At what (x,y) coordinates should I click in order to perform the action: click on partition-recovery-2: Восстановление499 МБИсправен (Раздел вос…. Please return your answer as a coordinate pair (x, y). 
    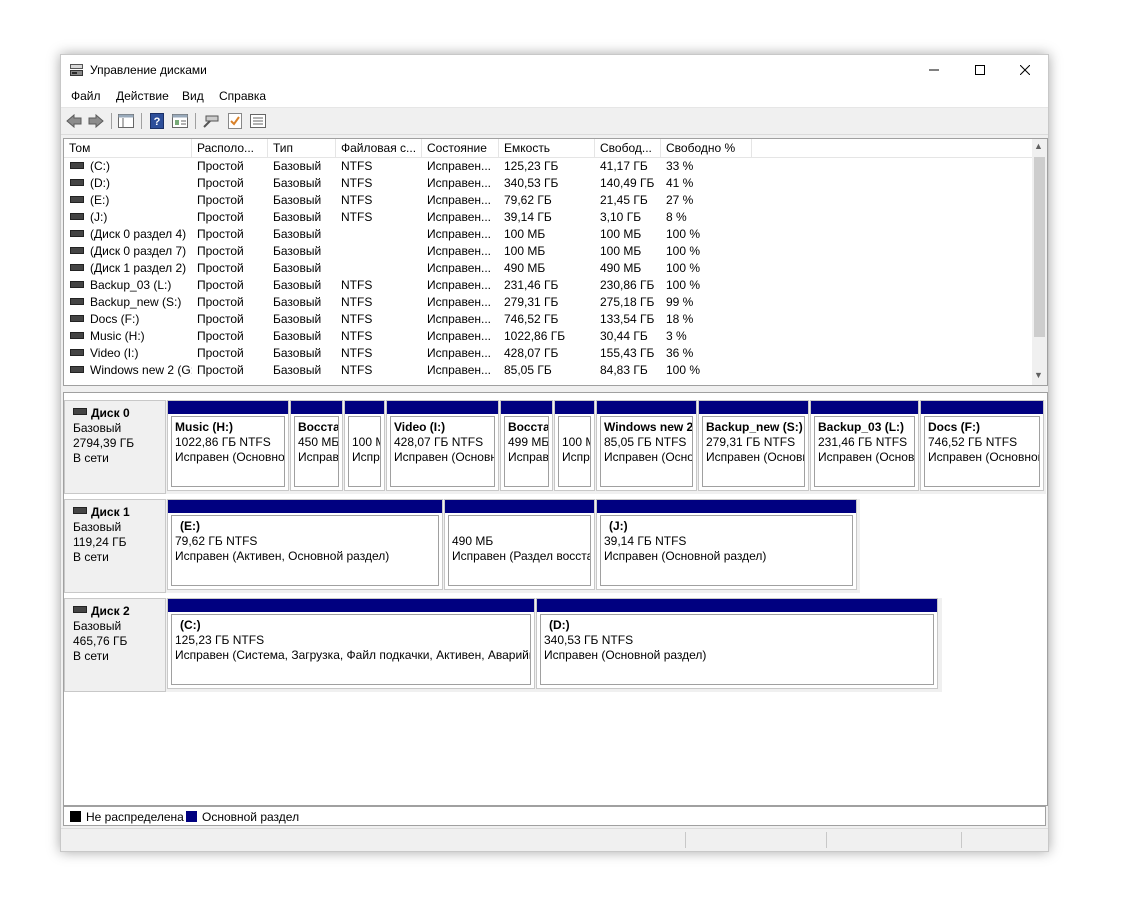
    Looking at the image, I should click on (526, 445).